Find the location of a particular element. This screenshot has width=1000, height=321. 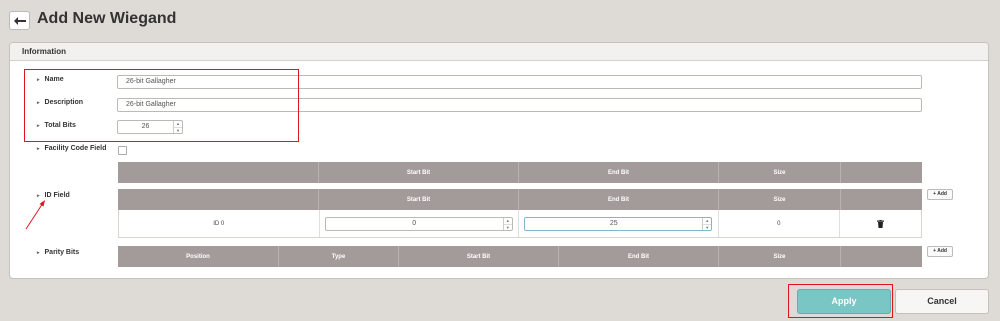

start-bit-stepper: 0 ▲ ▼ is located at coordinates (418, 223).